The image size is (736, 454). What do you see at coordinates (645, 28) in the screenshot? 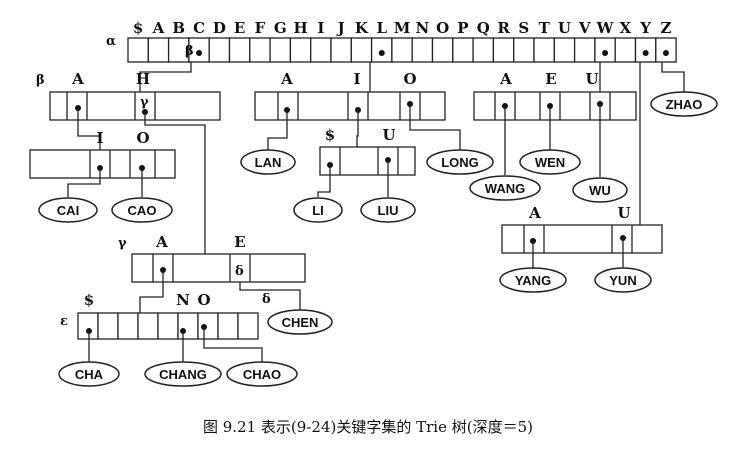
I see `root-letter-label: Y` at bounding box center [645, 28].